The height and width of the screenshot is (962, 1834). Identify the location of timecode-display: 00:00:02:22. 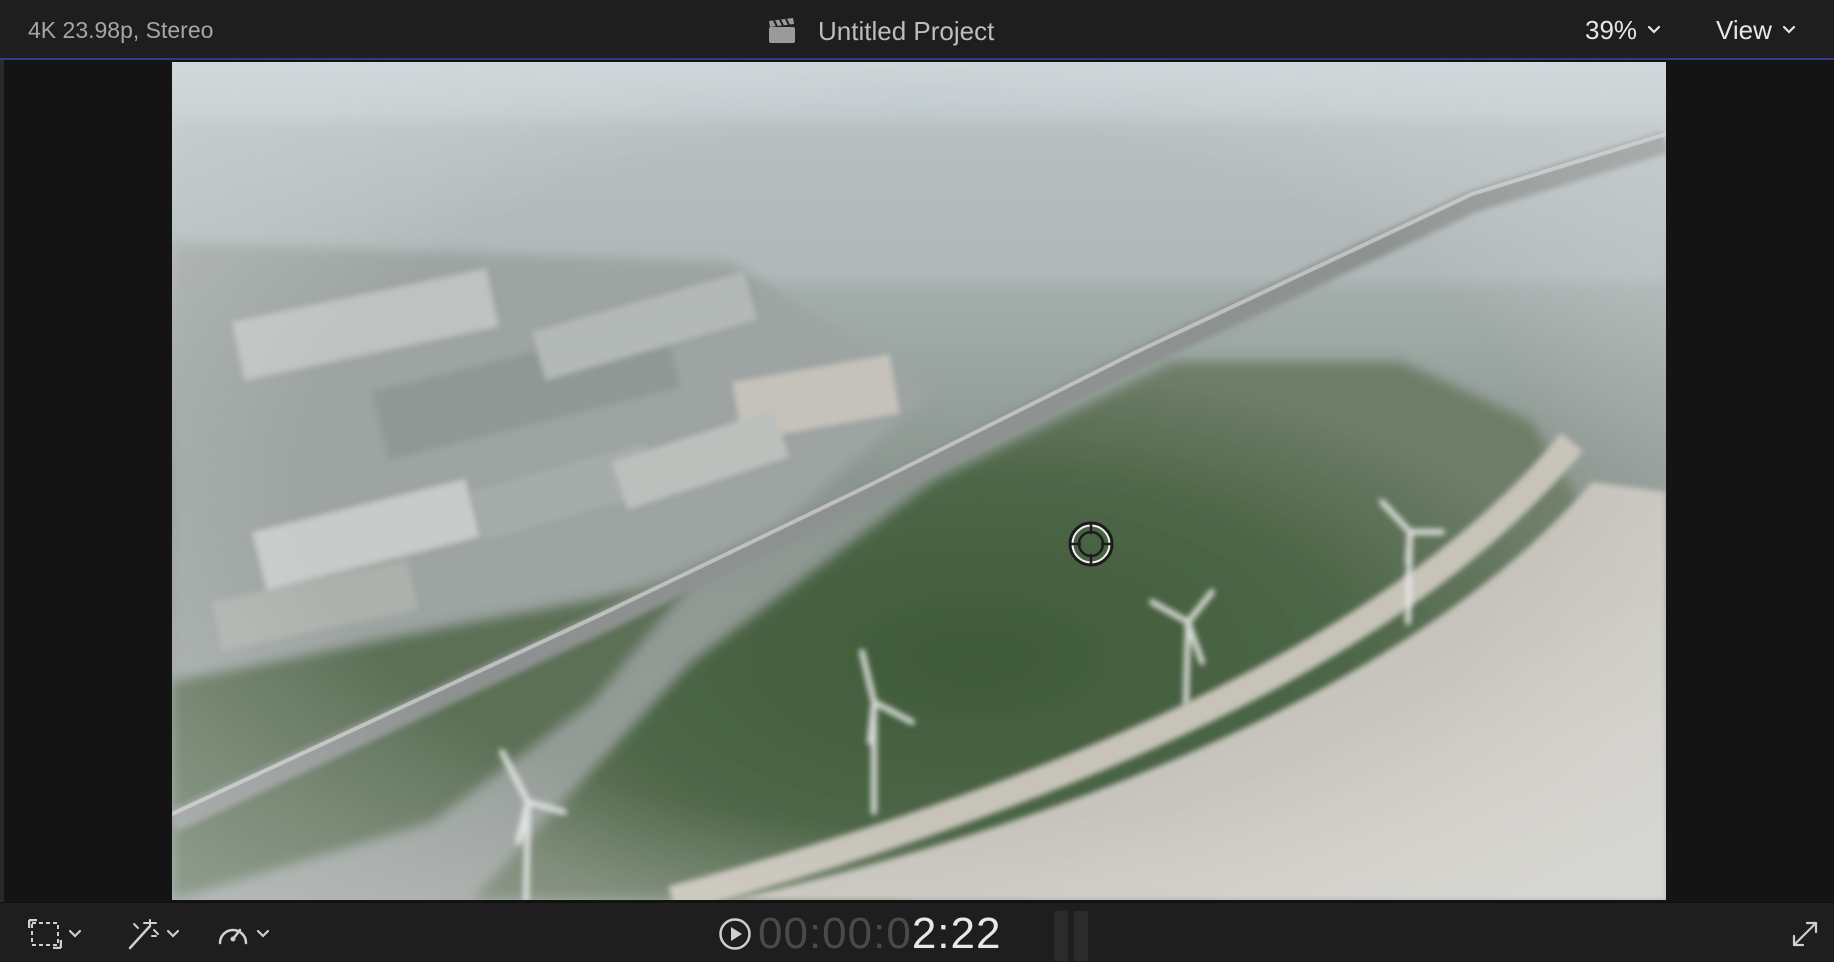
(859, 934).